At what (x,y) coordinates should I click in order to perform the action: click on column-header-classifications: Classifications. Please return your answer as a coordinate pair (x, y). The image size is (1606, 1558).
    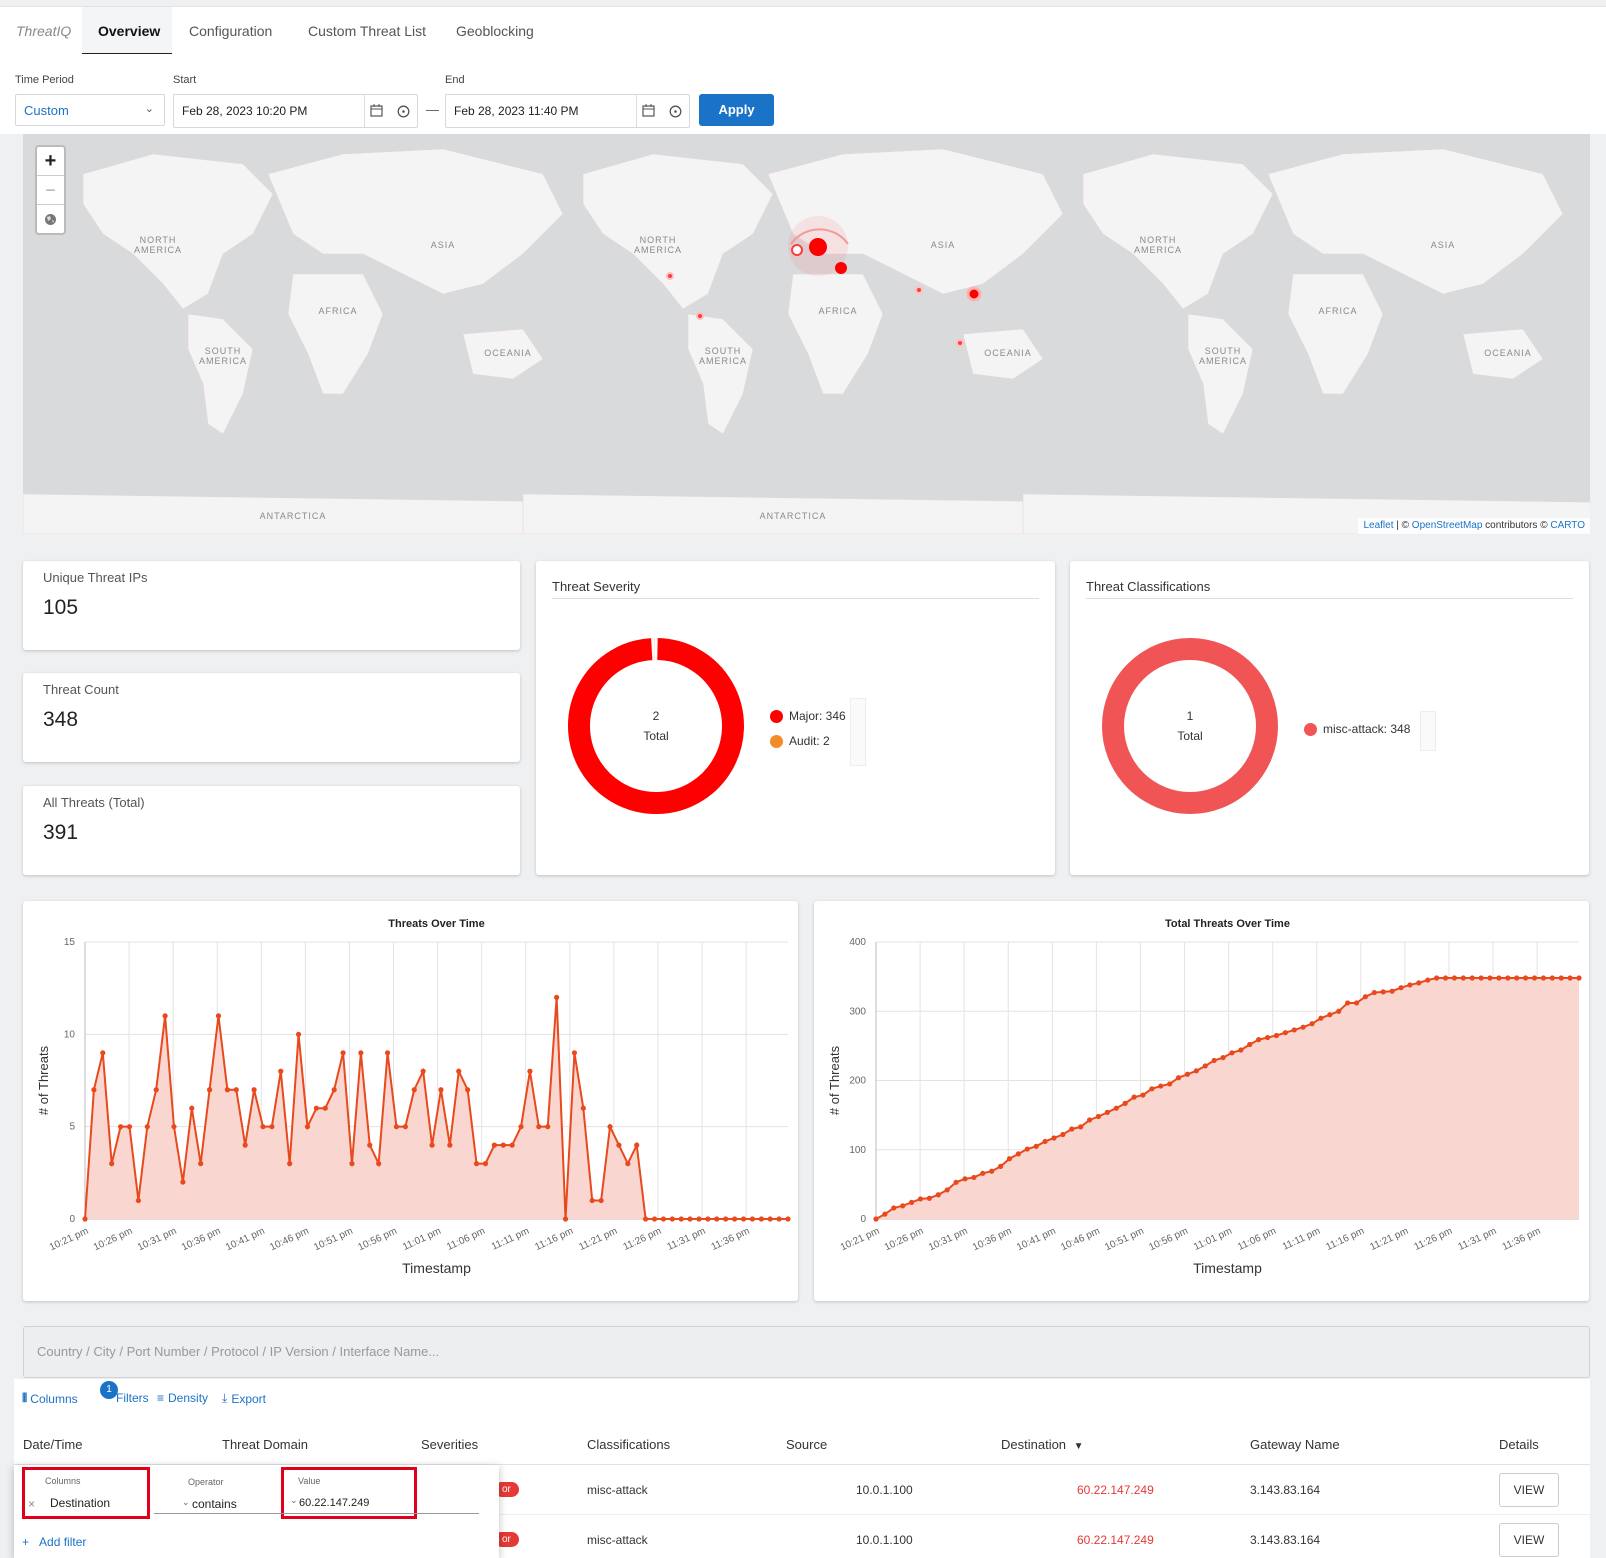
    Looking at the image, I should click on (628, 1444).